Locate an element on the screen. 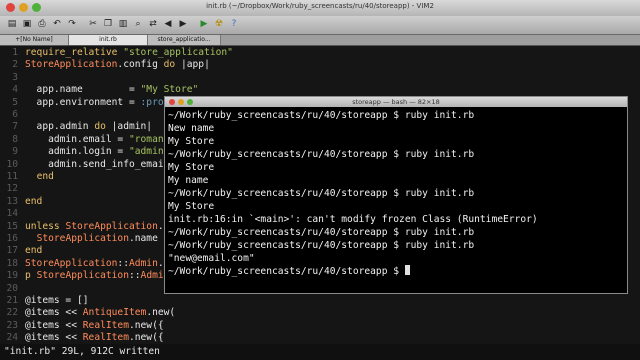 The height and width of the screenshot is (360, 640). code-text: app.environment = :produ is located at coordinates (100, 102).